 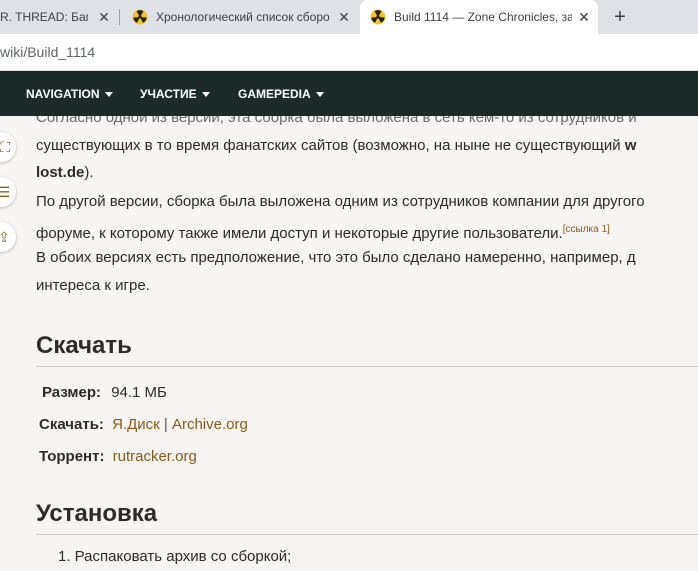 What do you see at coordinates (155, 456) in the screenshot?
I see `rutracker-link: rutracker.org` at bounding box center [155, 456].